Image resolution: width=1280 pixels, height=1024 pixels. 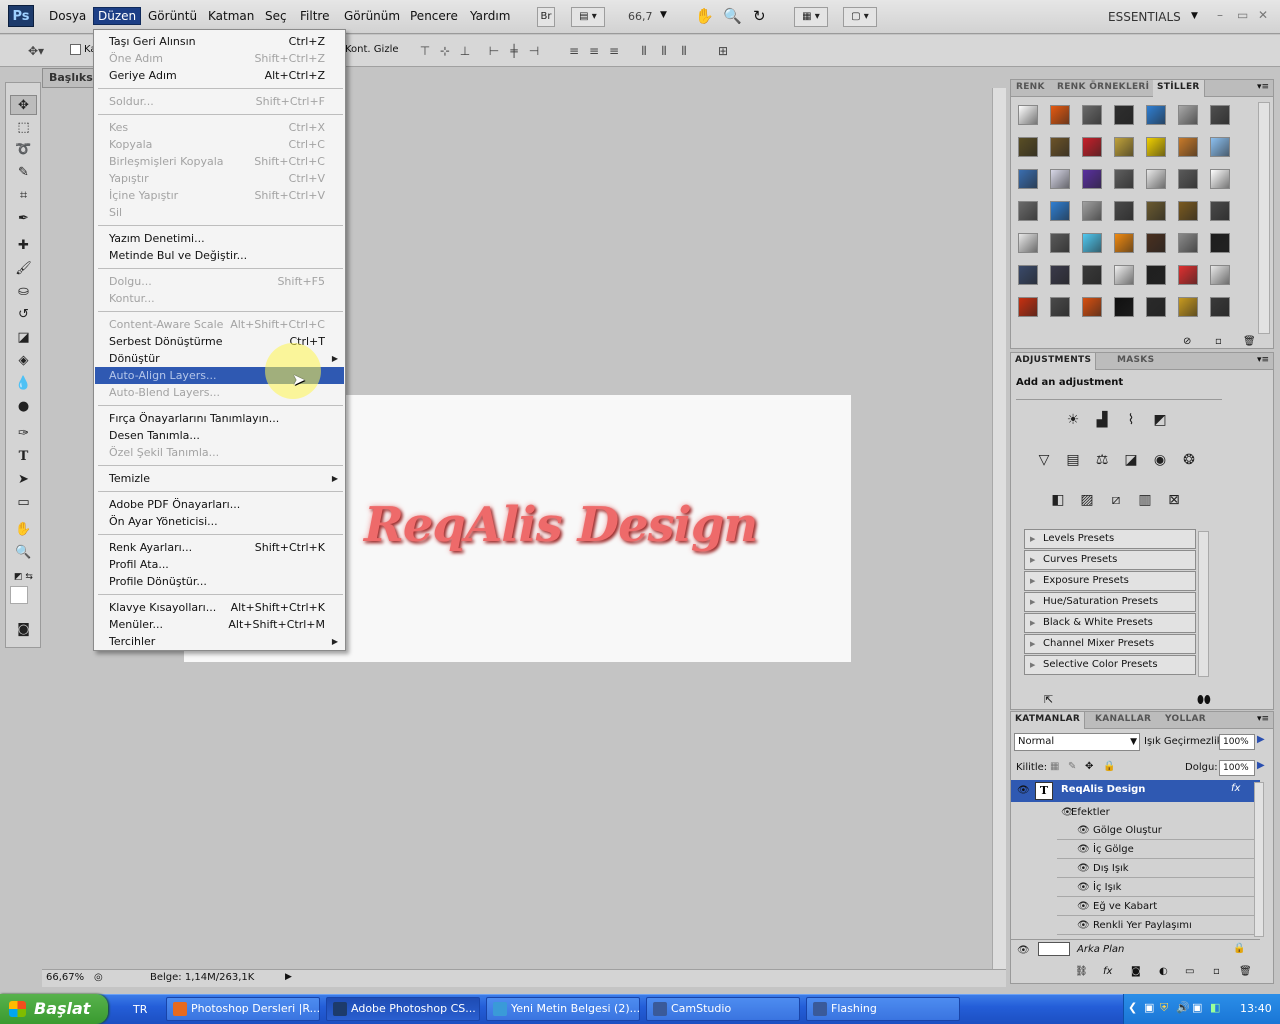 I want to click on align-bottom-icon: ⊥, so click(x=465, y=51).